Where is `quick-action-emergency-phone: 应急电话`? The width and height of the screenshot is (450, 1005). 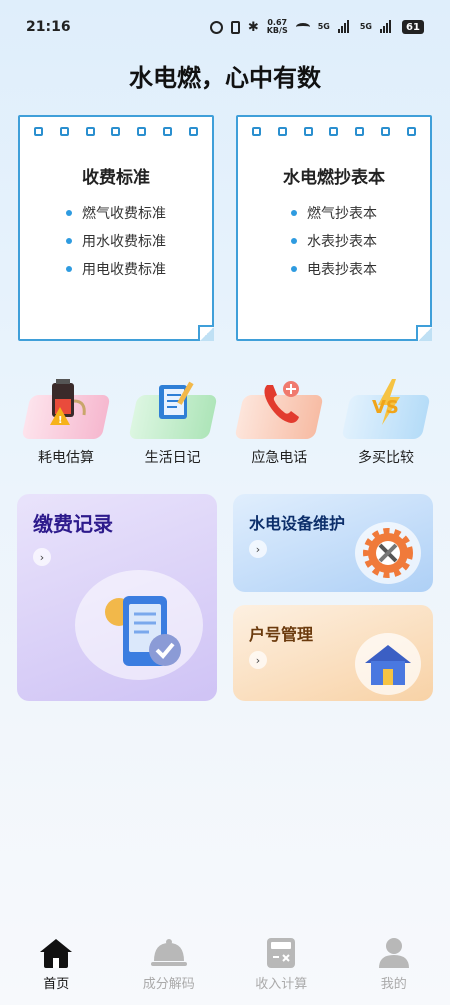 quick-action-emergency-phone: 应急电话 is located at coordinates (279, 421).